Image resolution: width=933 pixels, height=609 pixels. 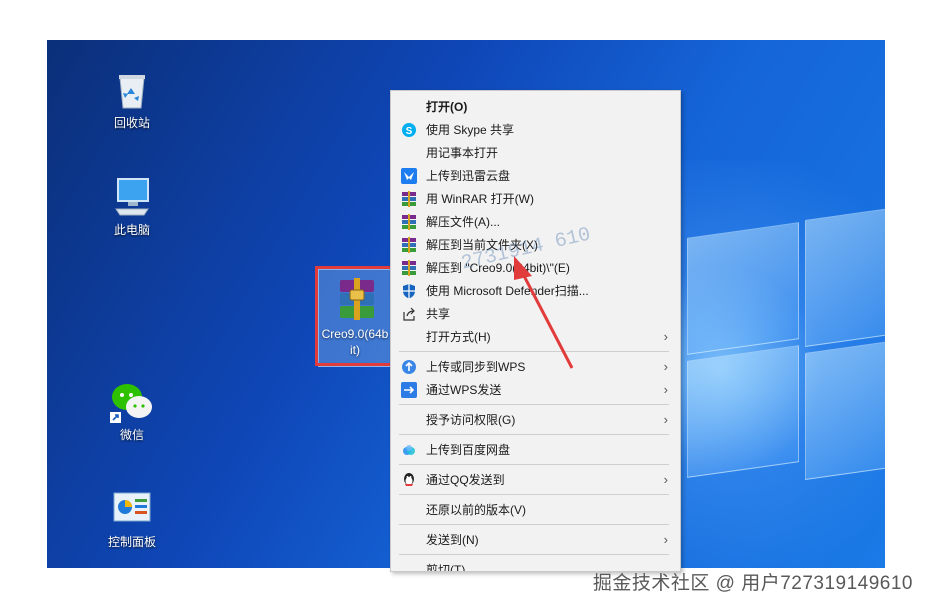 What do you see at coordinates (535, 510) in the screenshot?
I see `menu-item-restore-versions: 还原以前的版本(V)` at bounding box center [535, 510].